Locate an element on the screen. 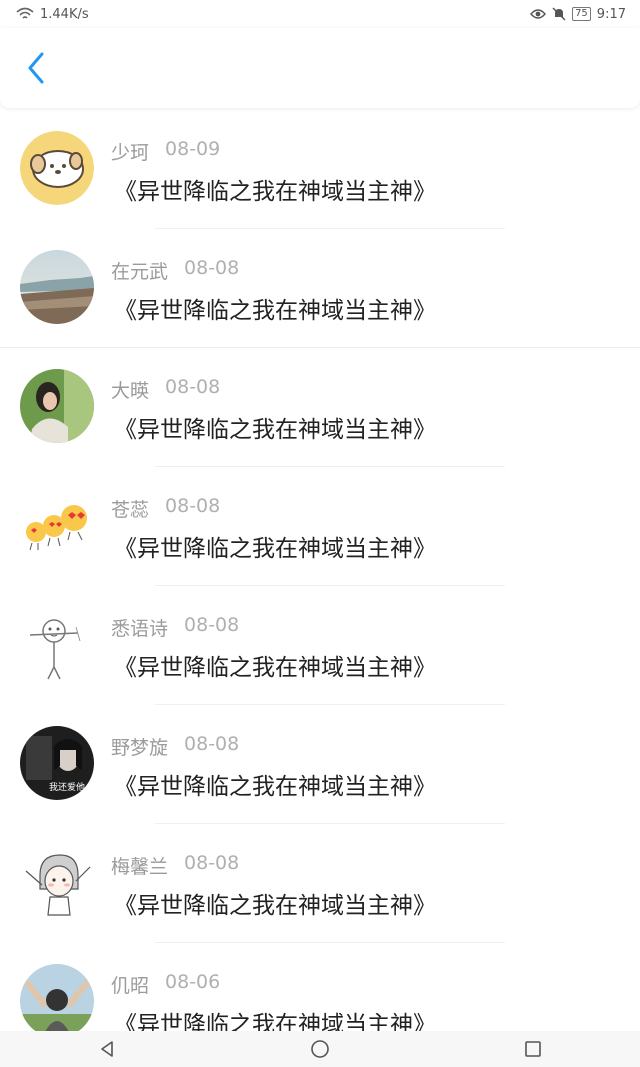  status-left: 1.44K/s is located at coordinates (52, 14).